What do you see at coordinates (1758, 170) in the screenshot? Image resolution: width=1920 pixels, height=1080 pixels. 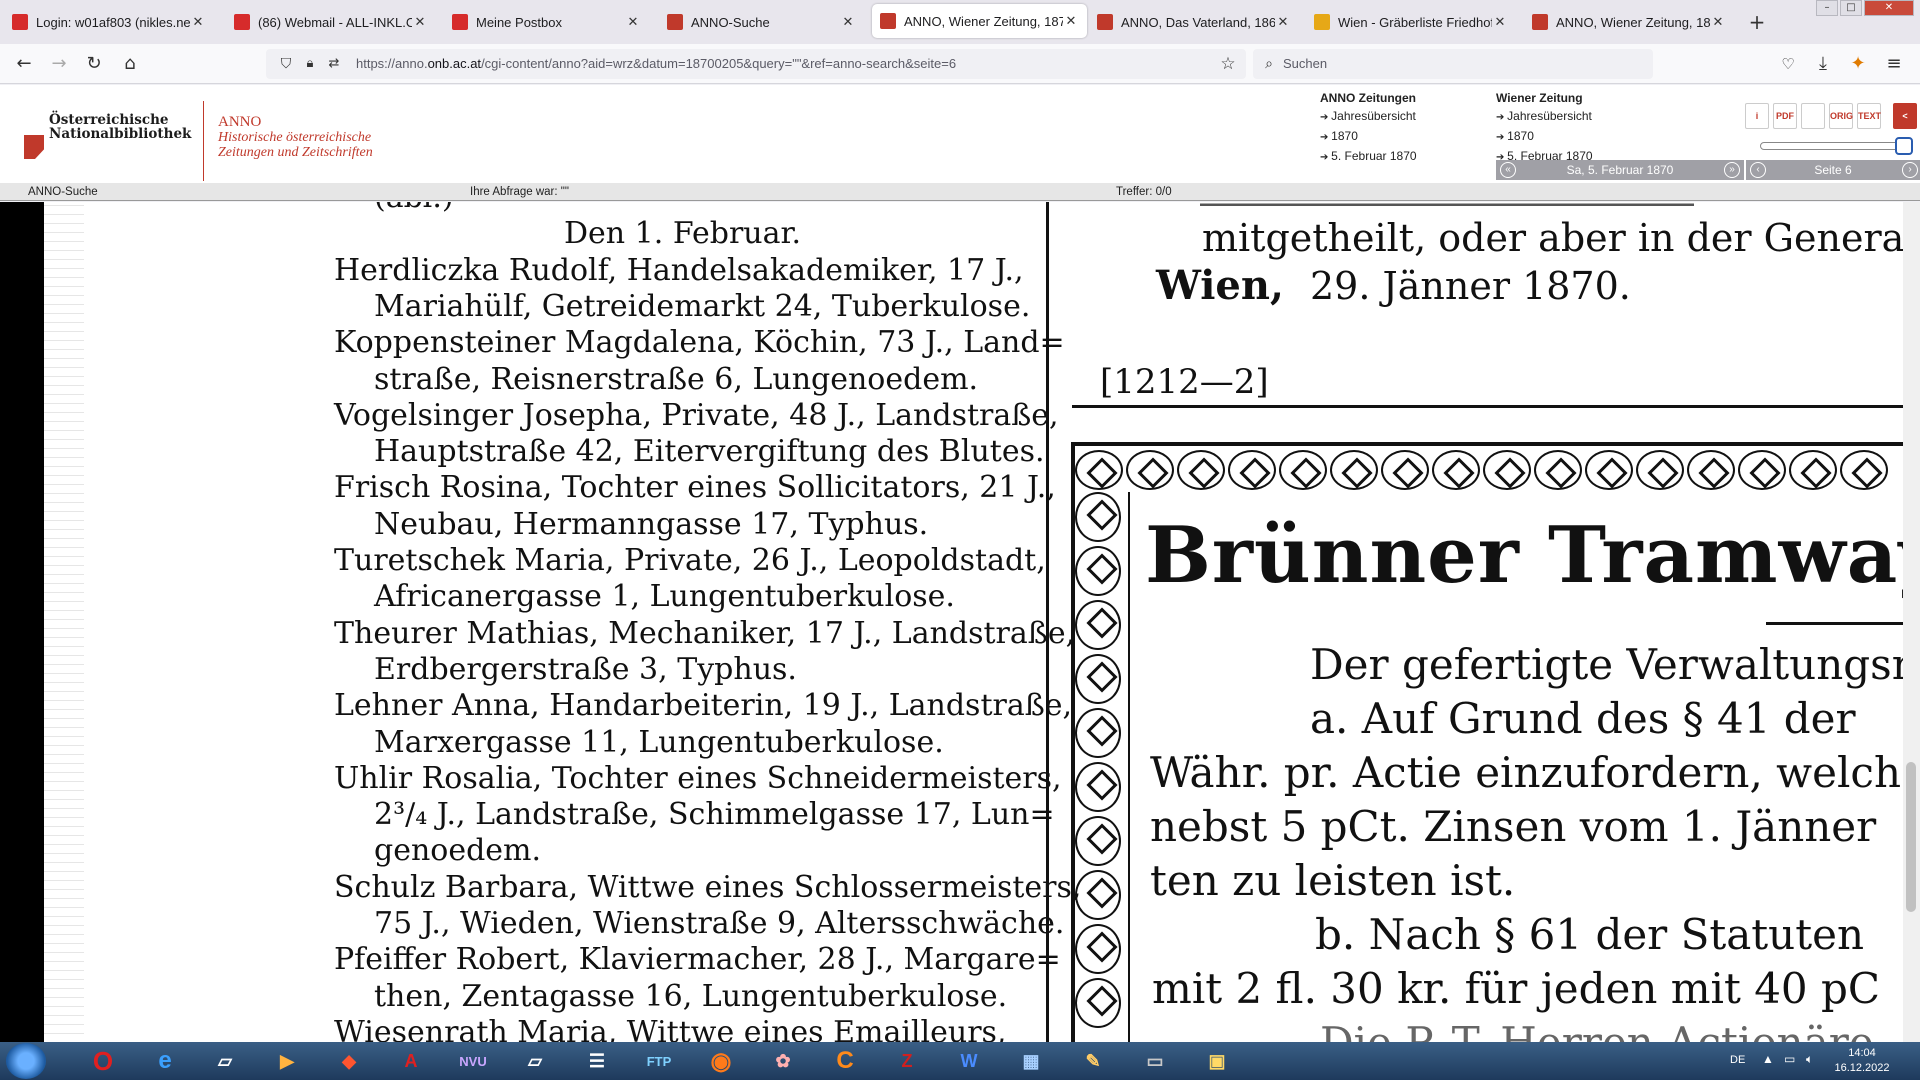 I see `prev-page-icon: ‹` at bounding box center [1758, 170].